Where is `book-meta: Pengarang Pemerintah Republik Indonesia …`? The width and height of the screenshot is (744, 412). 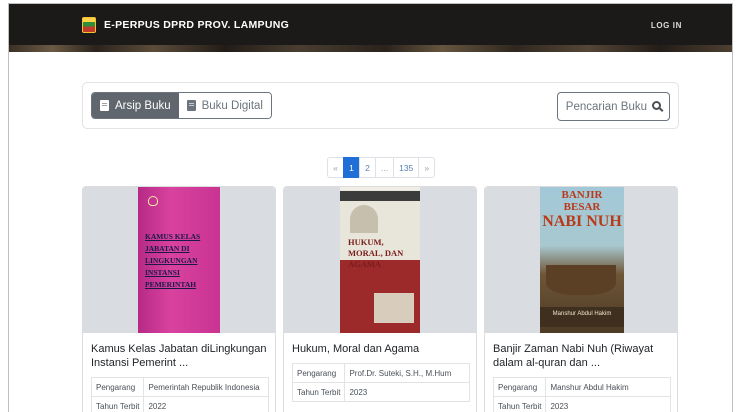
book-meta: Pengarang Pemerintah Republik Indonesia … is located at coordinates (179, 394).